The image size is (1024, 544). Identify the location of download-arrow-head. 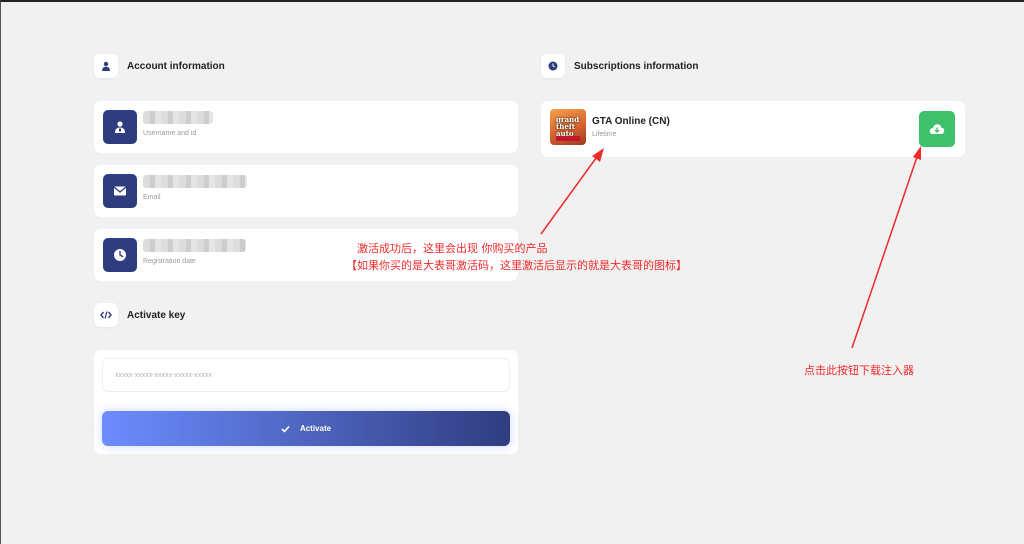
(917, 153).